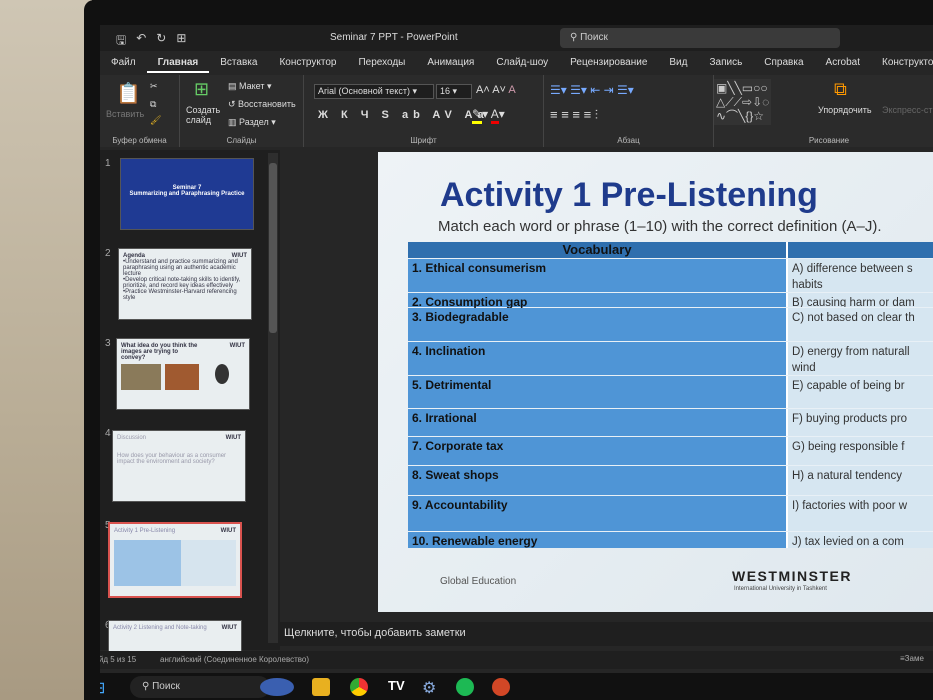  I want to click on table-row: 8. Sweat shops H) a natural tendency, so click(670, 480).